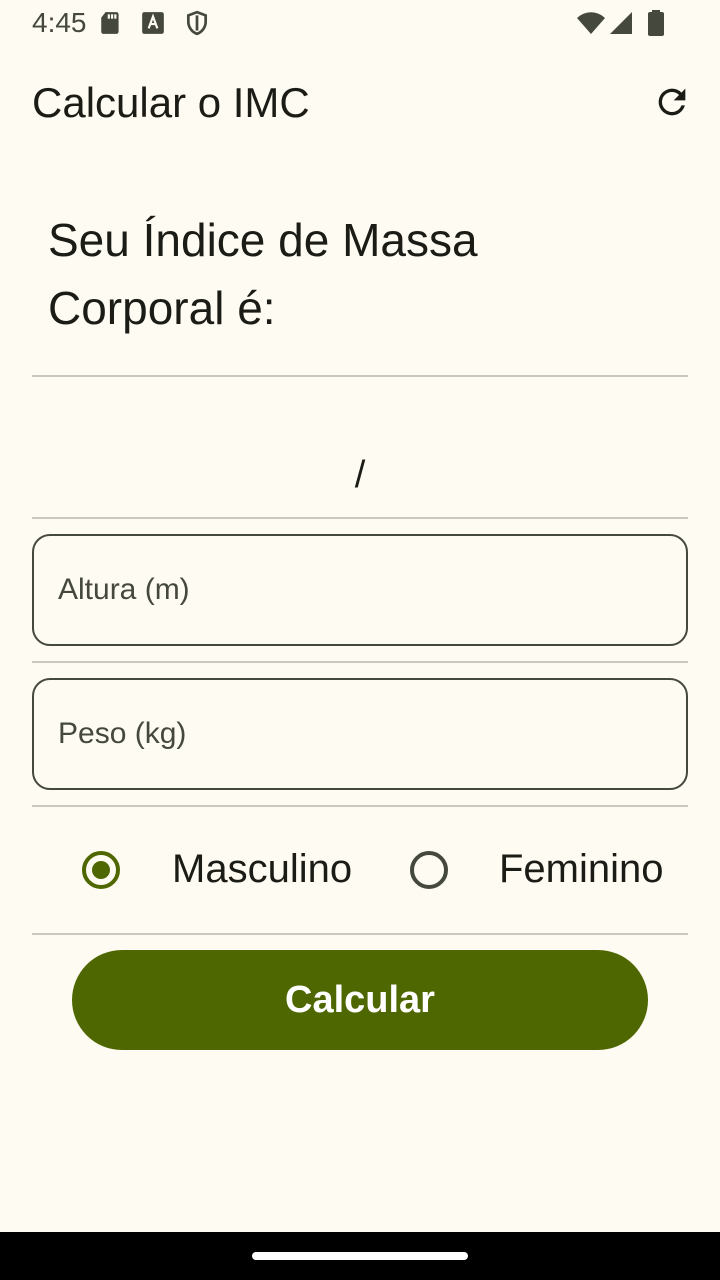  What do you see at coordinates (124, 589) in the screenshot?
I see `height-placeholder: Altura (m)` at bounding box center [124, 589].